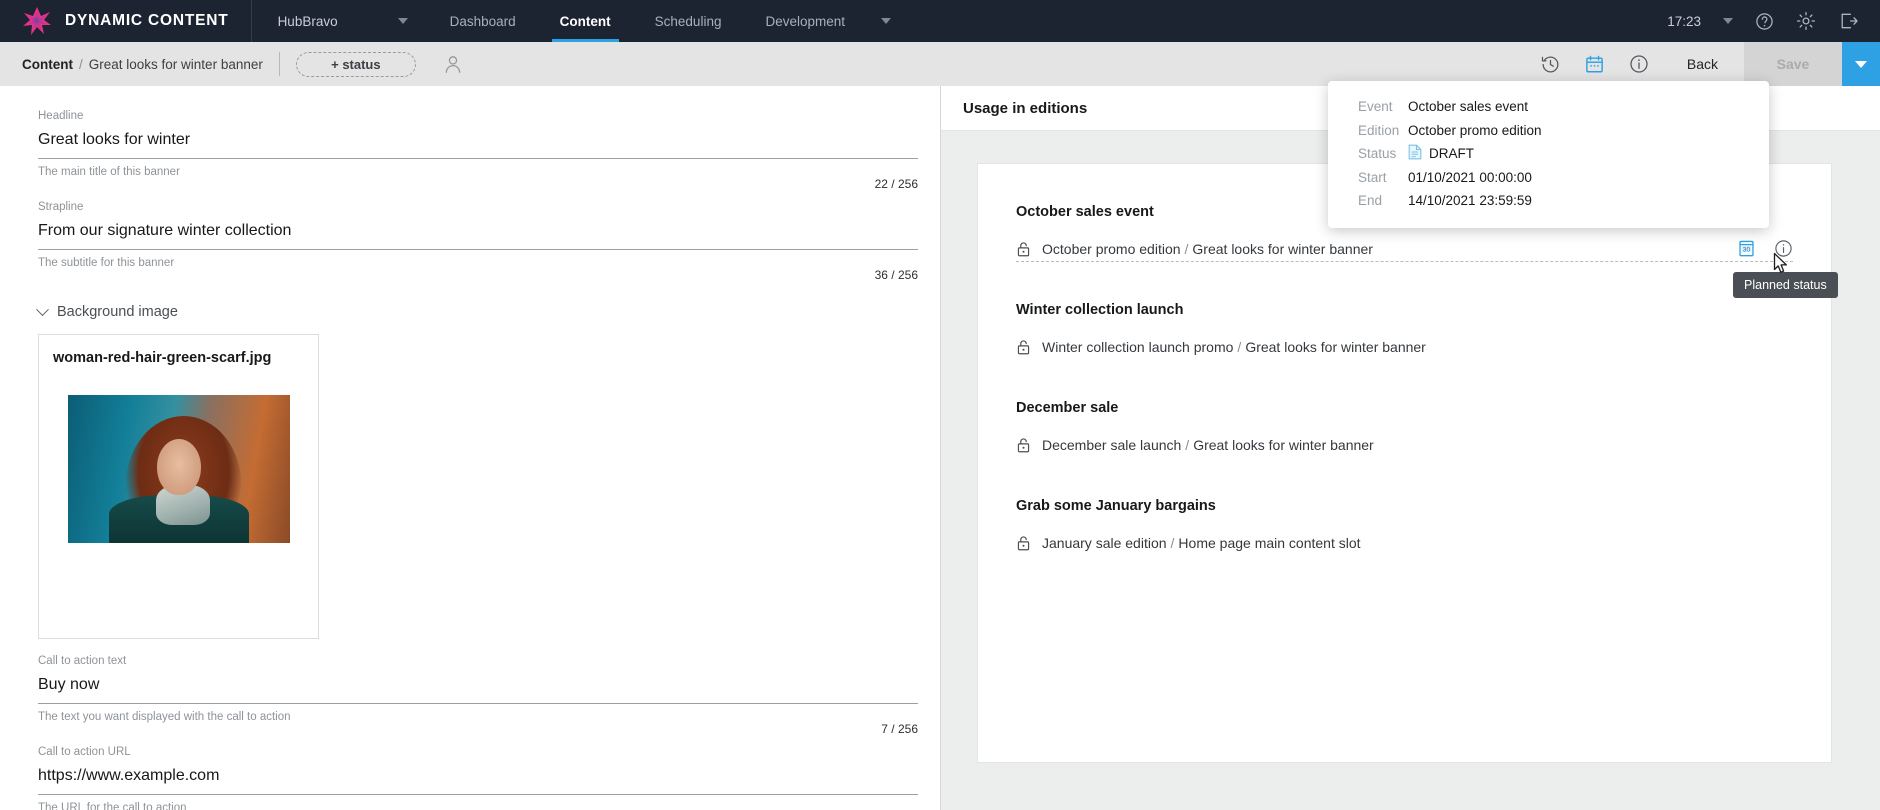 The image size is (1880, 810). Describe the element at coordinates (1806, 21) in the screenshot. I see `settings-gear-icon` at that location.